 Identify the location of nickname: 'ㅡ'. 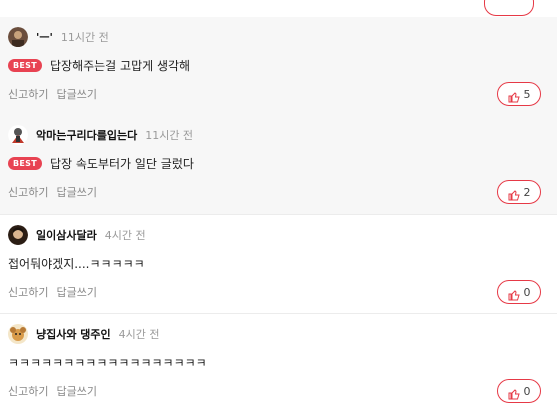
(44, 37).